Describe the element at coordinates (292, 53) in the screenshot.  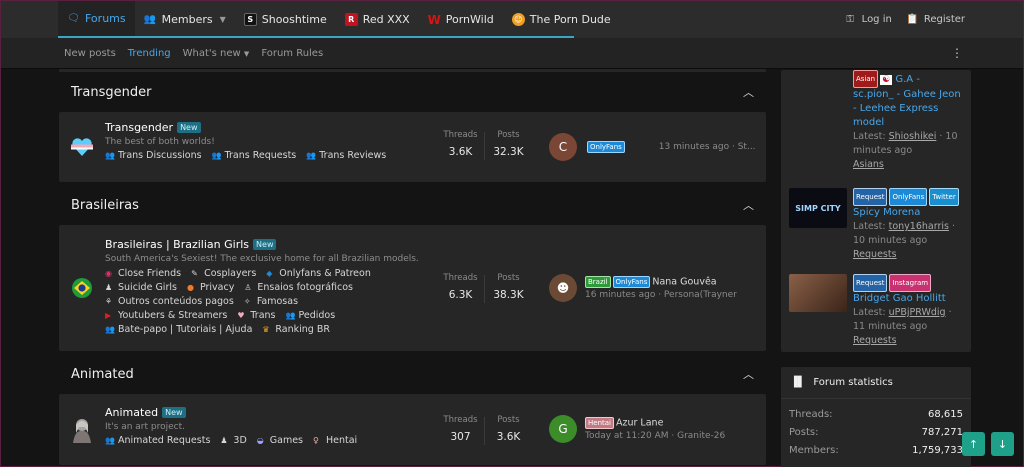
I see `subnav-forum-rules: Forum Rules` at that location.